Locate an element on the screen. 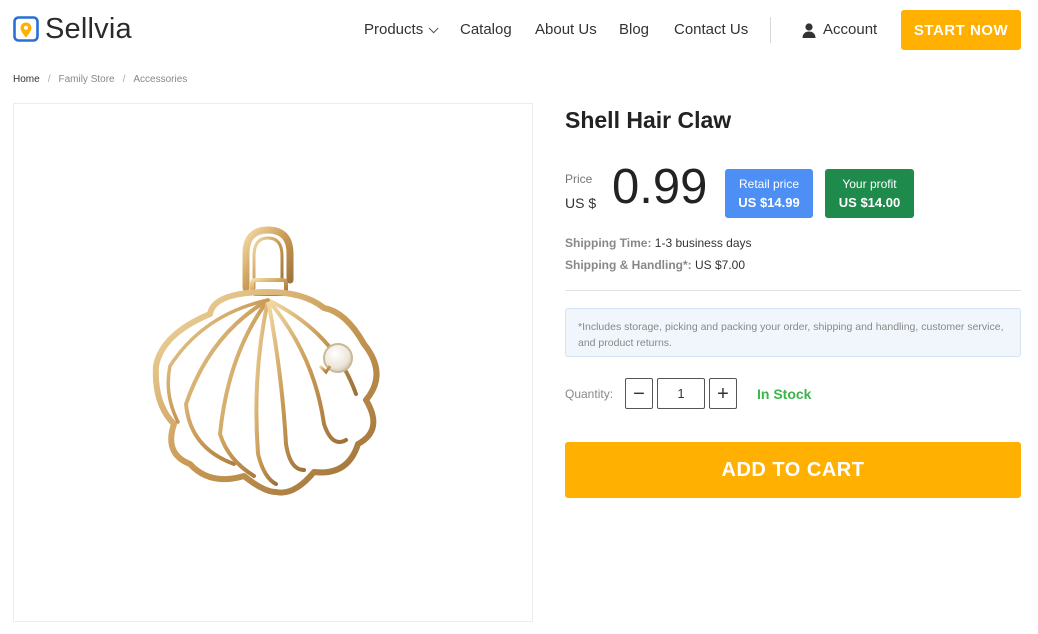 The image size is (1038, 634). nav-divider is located at coordinates (770, 30).